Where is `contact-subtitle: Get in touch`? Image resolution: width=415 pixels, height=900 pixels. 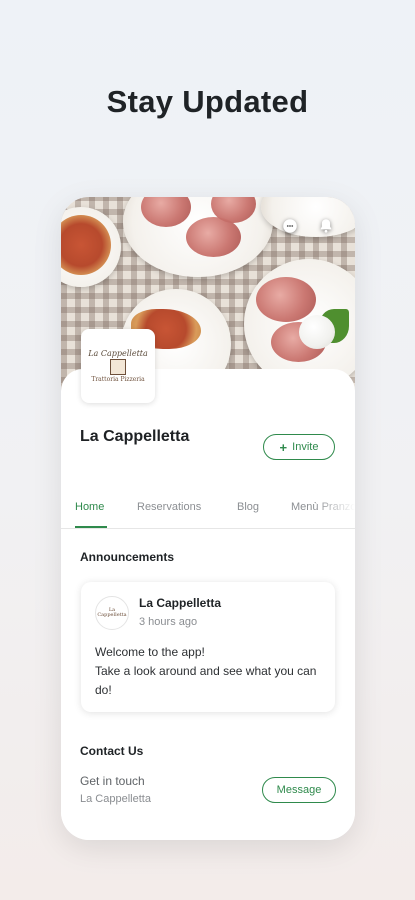
contact-subtitle: Get in touch is located at coordinates (112, 781).